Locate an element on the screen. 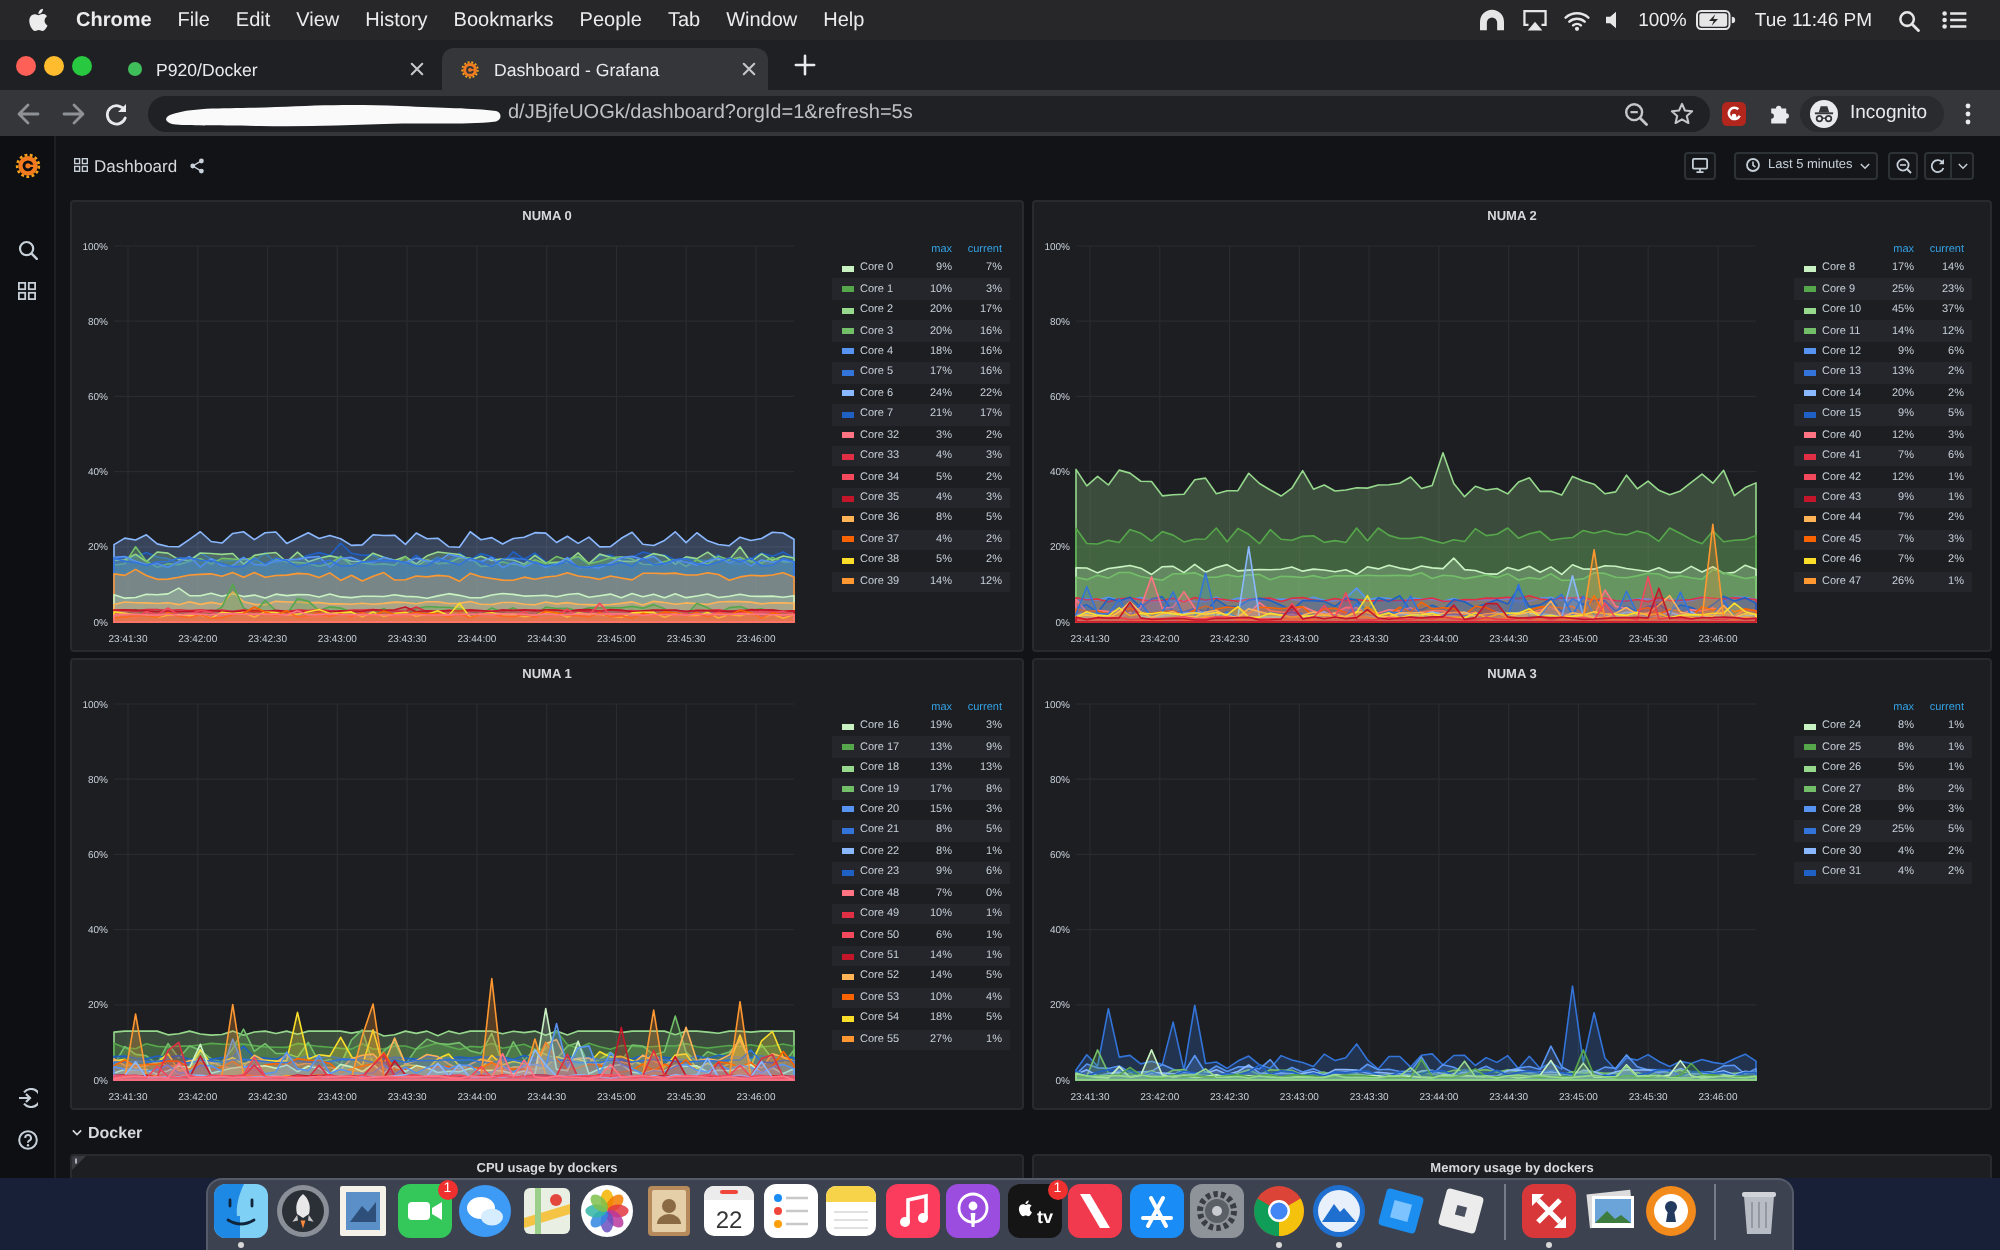 The width and height of the screenshot is (2000, 1250). minimize-window-button is located at coordinates (54, 65).